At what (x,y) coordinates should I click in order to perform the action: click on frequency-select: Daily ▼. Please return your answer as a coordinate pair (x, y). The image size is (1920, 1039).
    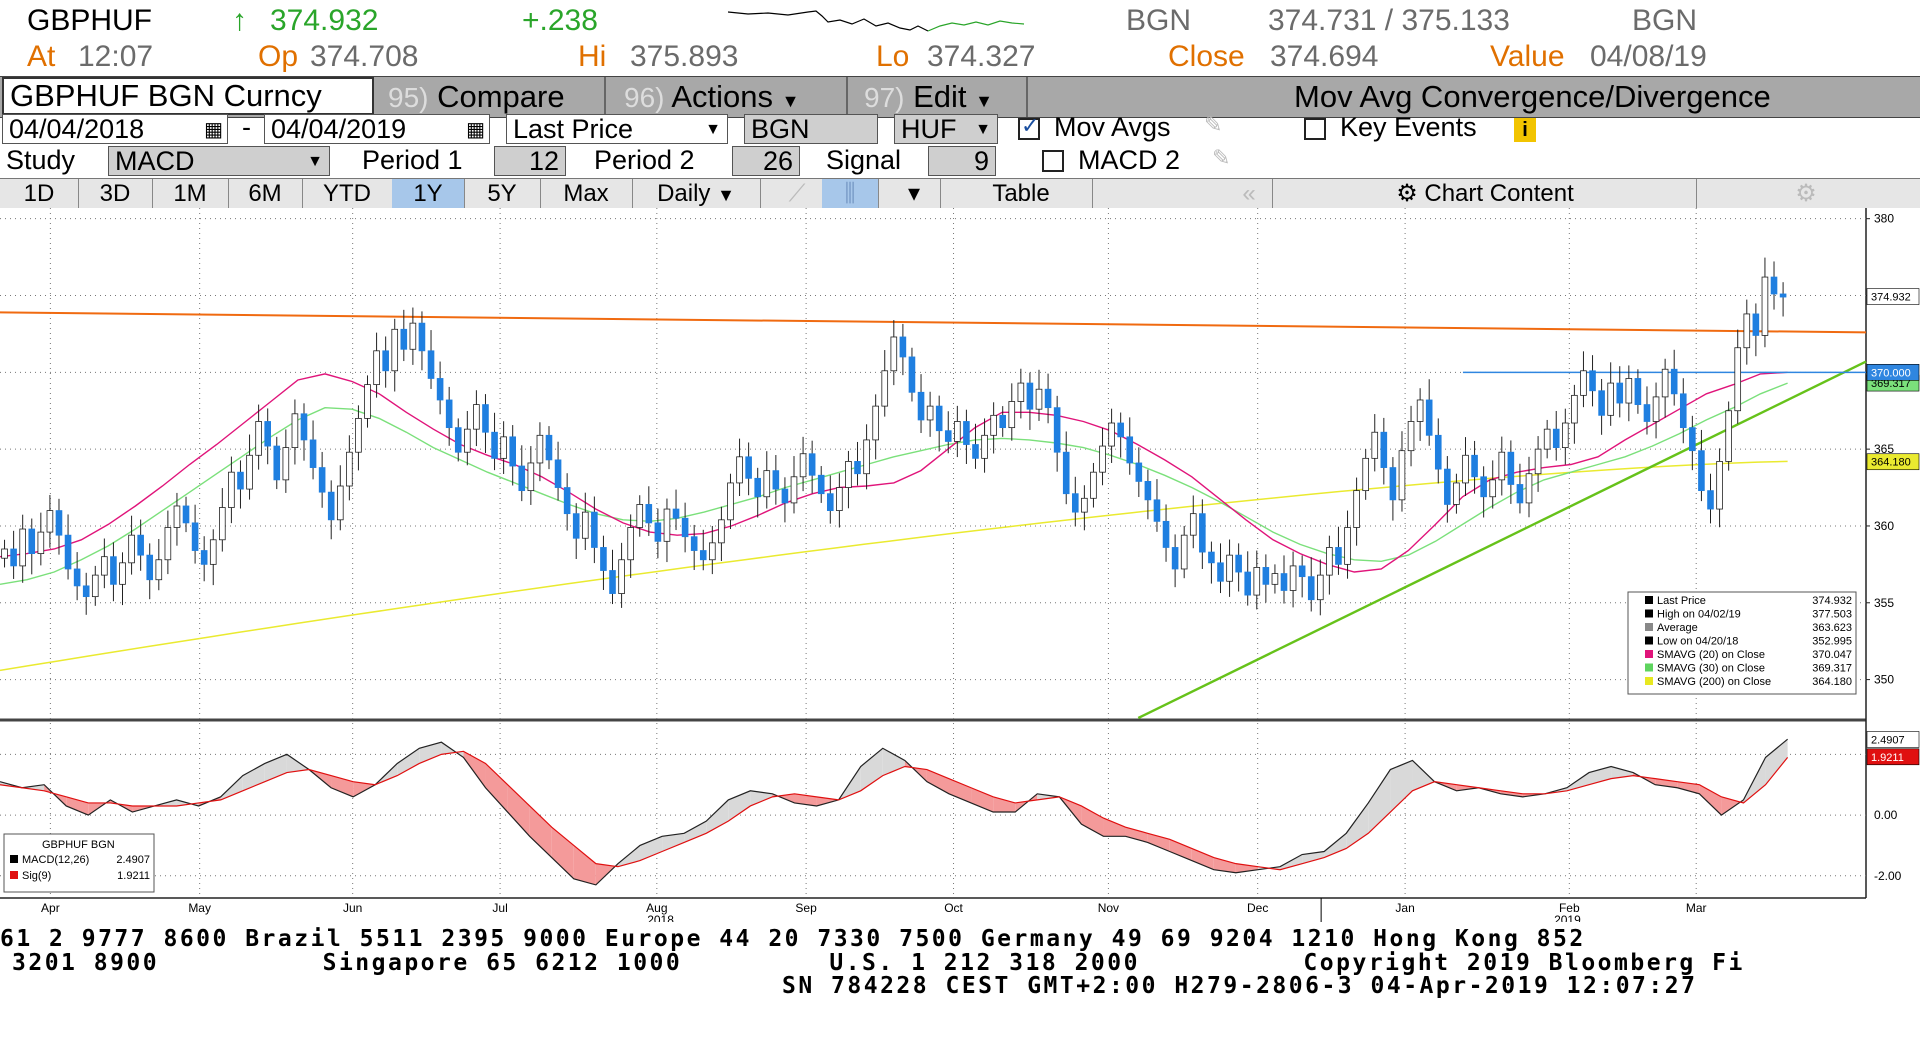
    Looking at the image, I should click on (696, 194).